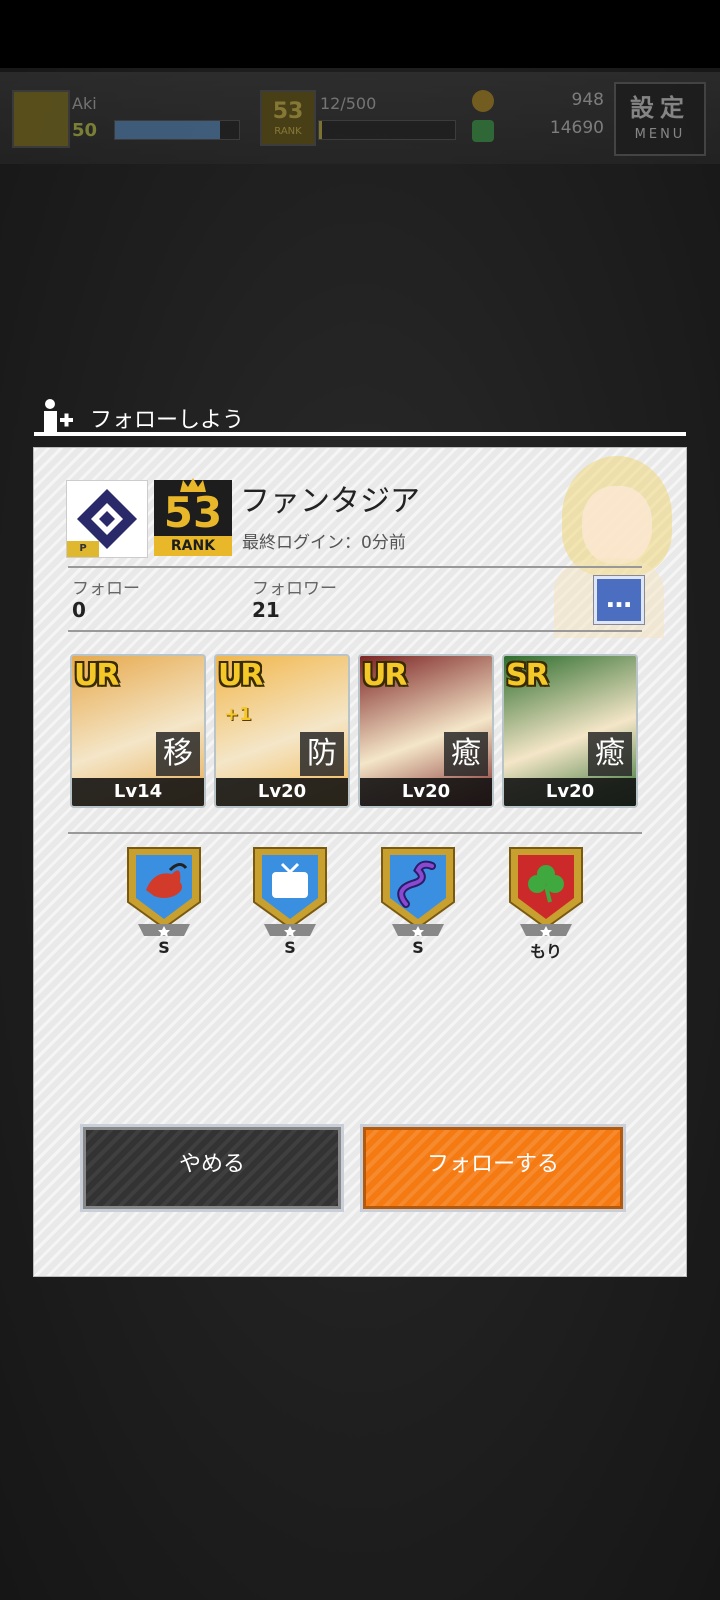  Describe the element at coordinates (576, 128) in the screenshot. I see `gem-count: 14690` at that location.